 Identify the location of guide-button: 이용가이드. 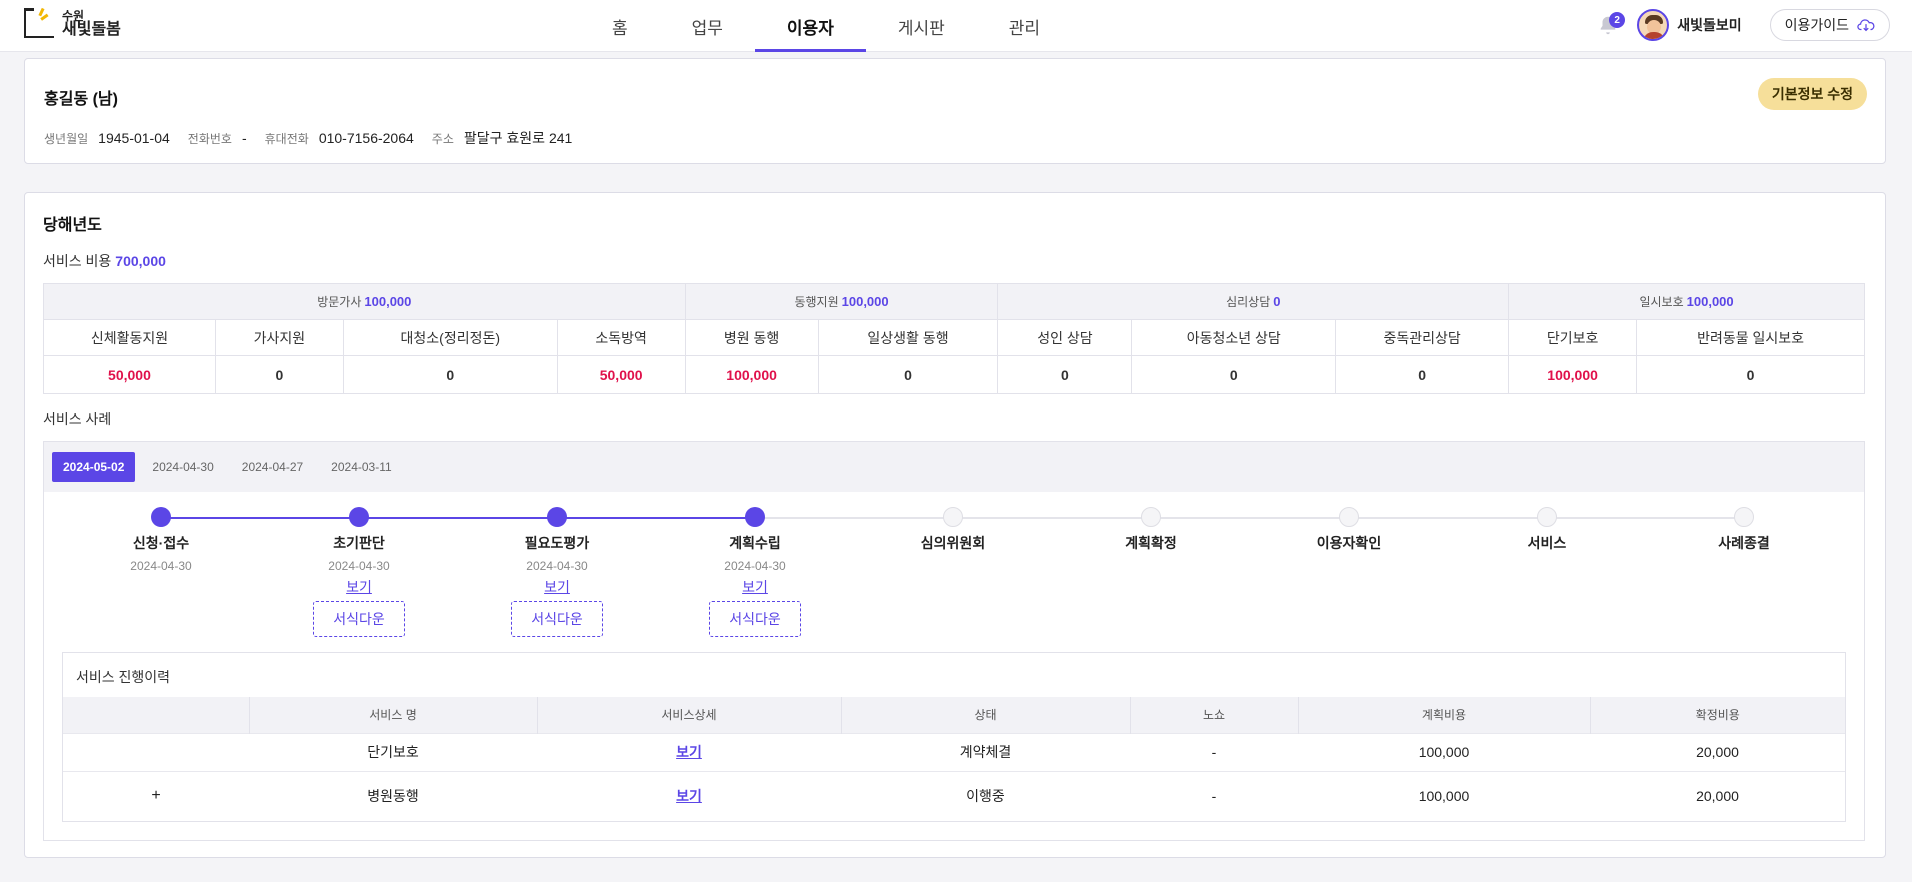
(1829, 25).